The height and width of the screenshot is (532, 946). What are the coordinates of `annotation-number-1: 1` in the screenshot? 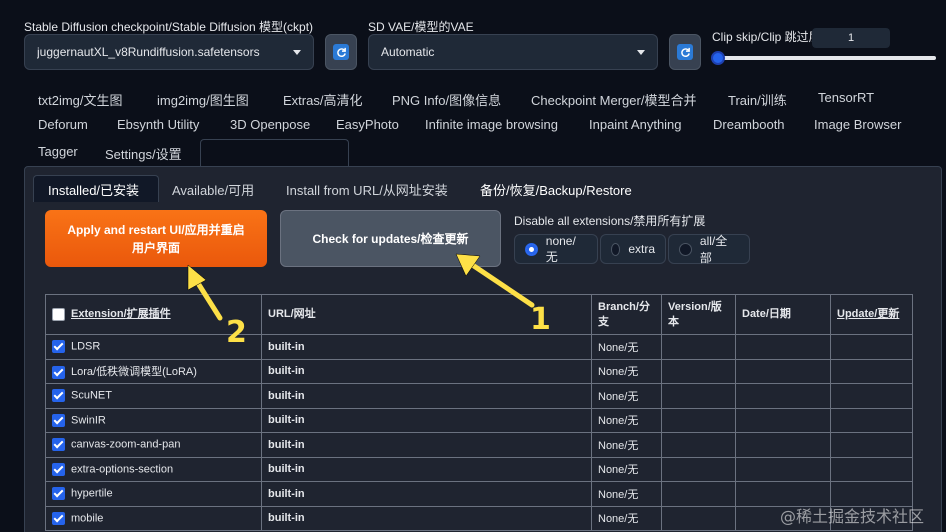 It's located at (540, 319).